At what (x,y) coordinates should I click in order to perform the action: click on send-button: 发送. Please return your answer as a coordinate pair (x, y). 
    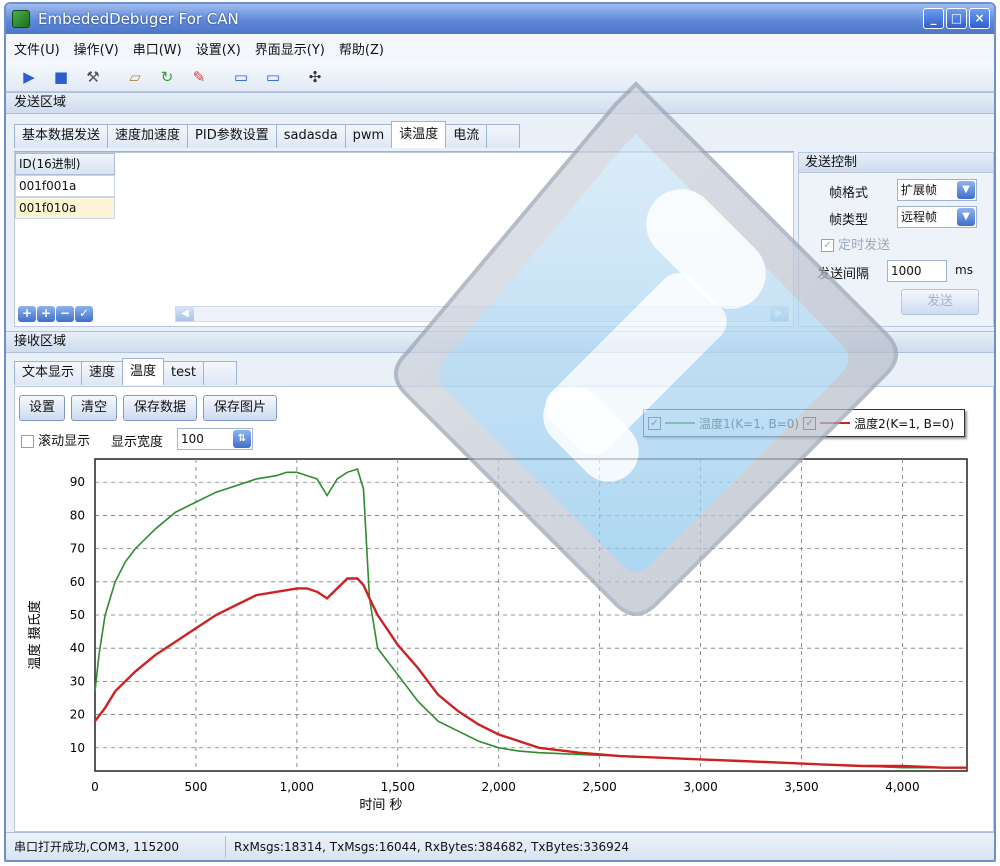
    Looking at the image, I should click on (940, 302).